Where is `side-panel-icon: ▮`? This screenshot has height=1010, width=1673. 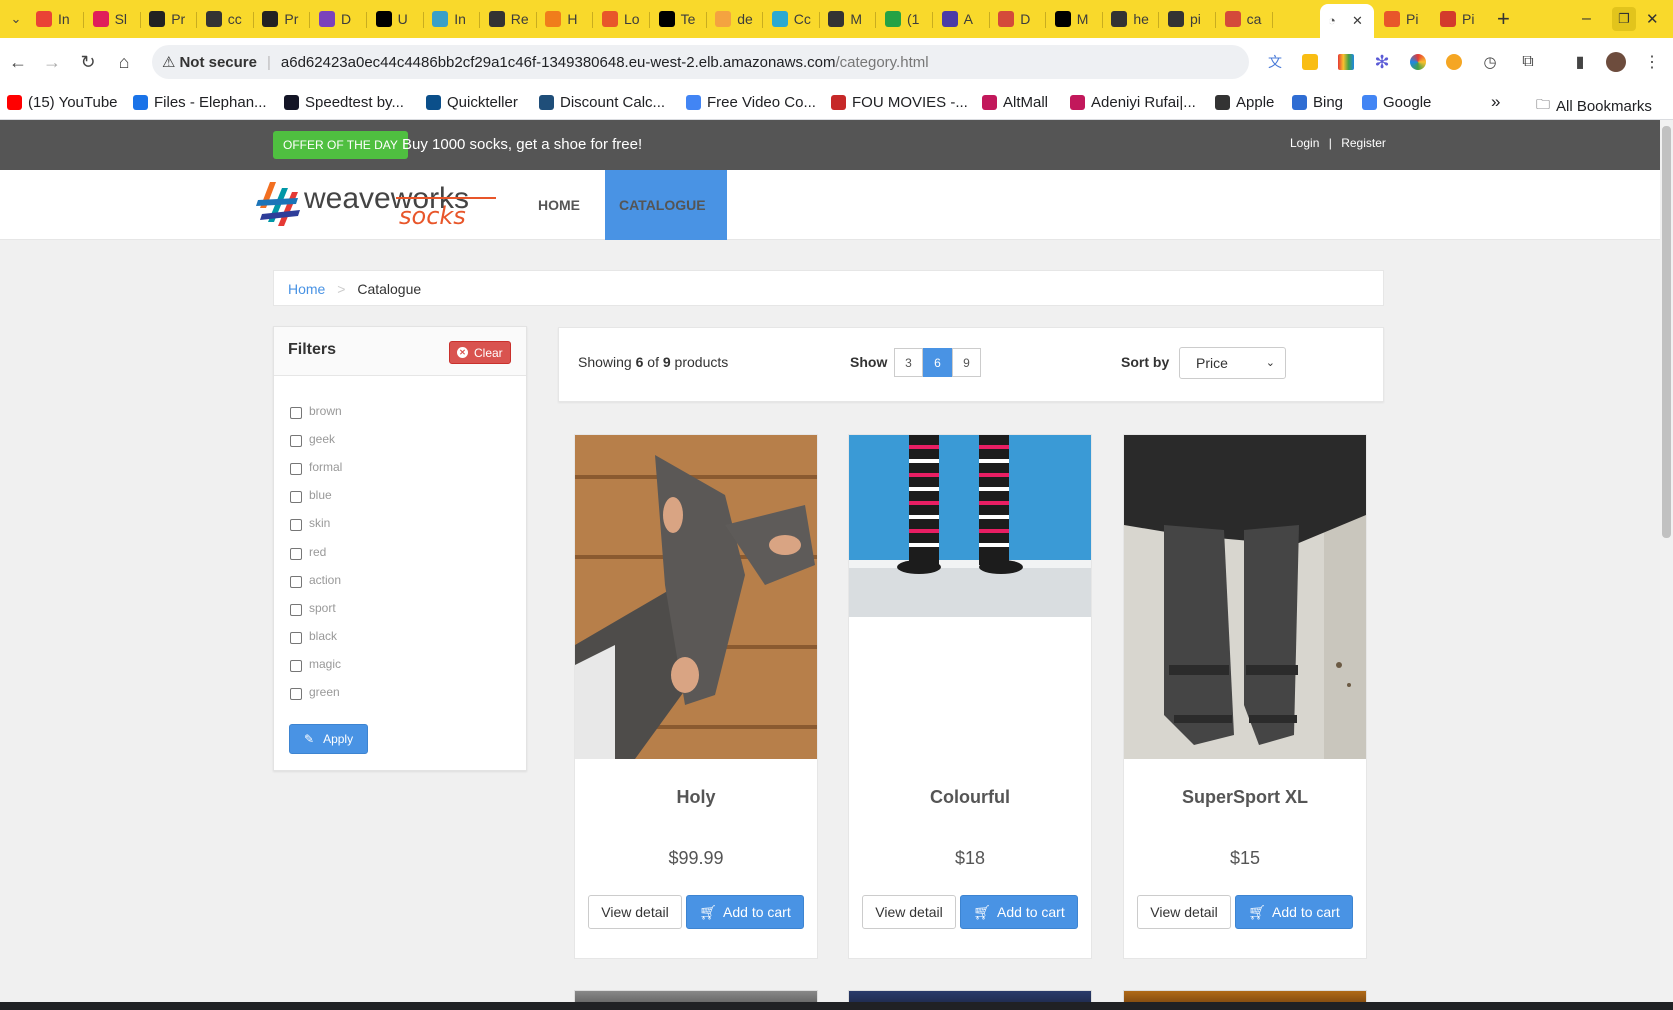 side-panel-icon: ▮ is located at coordinates (1580, 62).